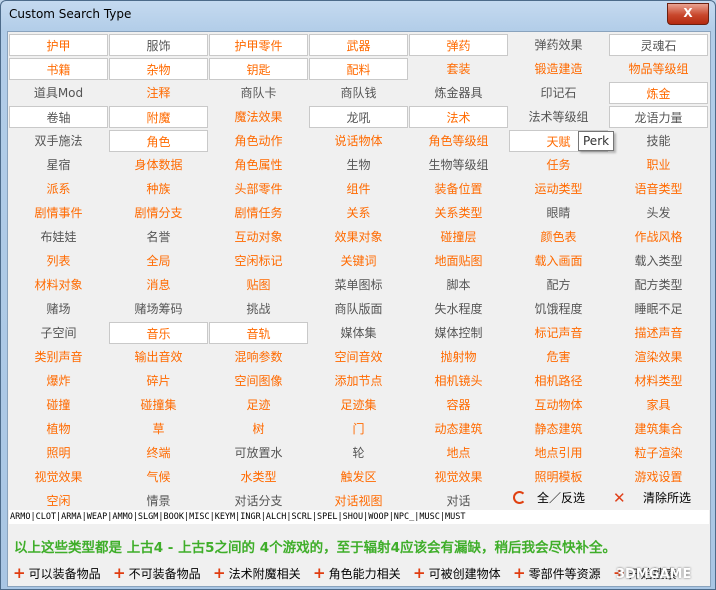 Image resolution: width=716 pixels, height=590 pixels. I want to click on type-checkbox-item: 魔法效果, so click(258, 117).